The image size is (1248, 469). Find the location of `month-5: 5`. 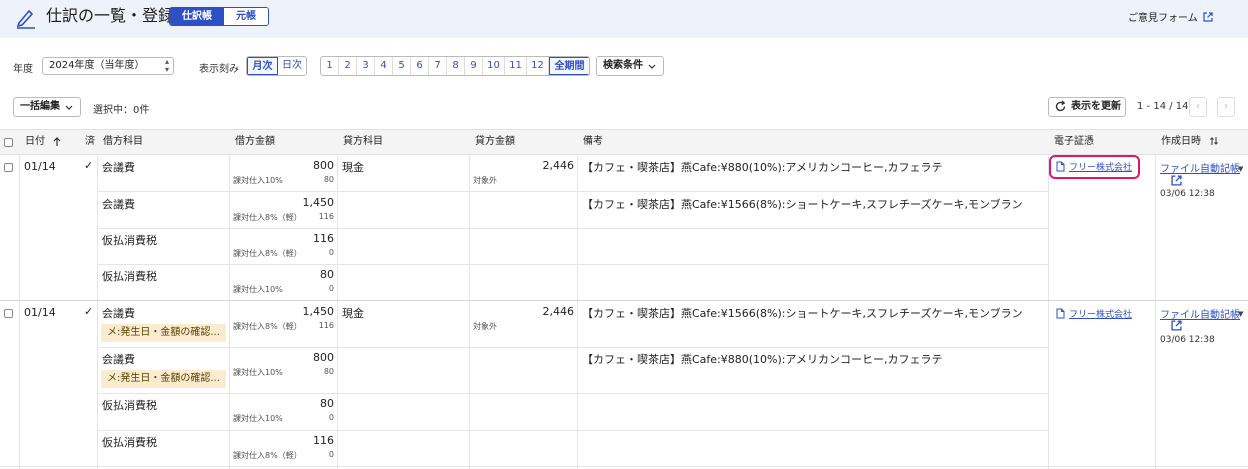

month-5: 5 is located at coordinates (402, 66).